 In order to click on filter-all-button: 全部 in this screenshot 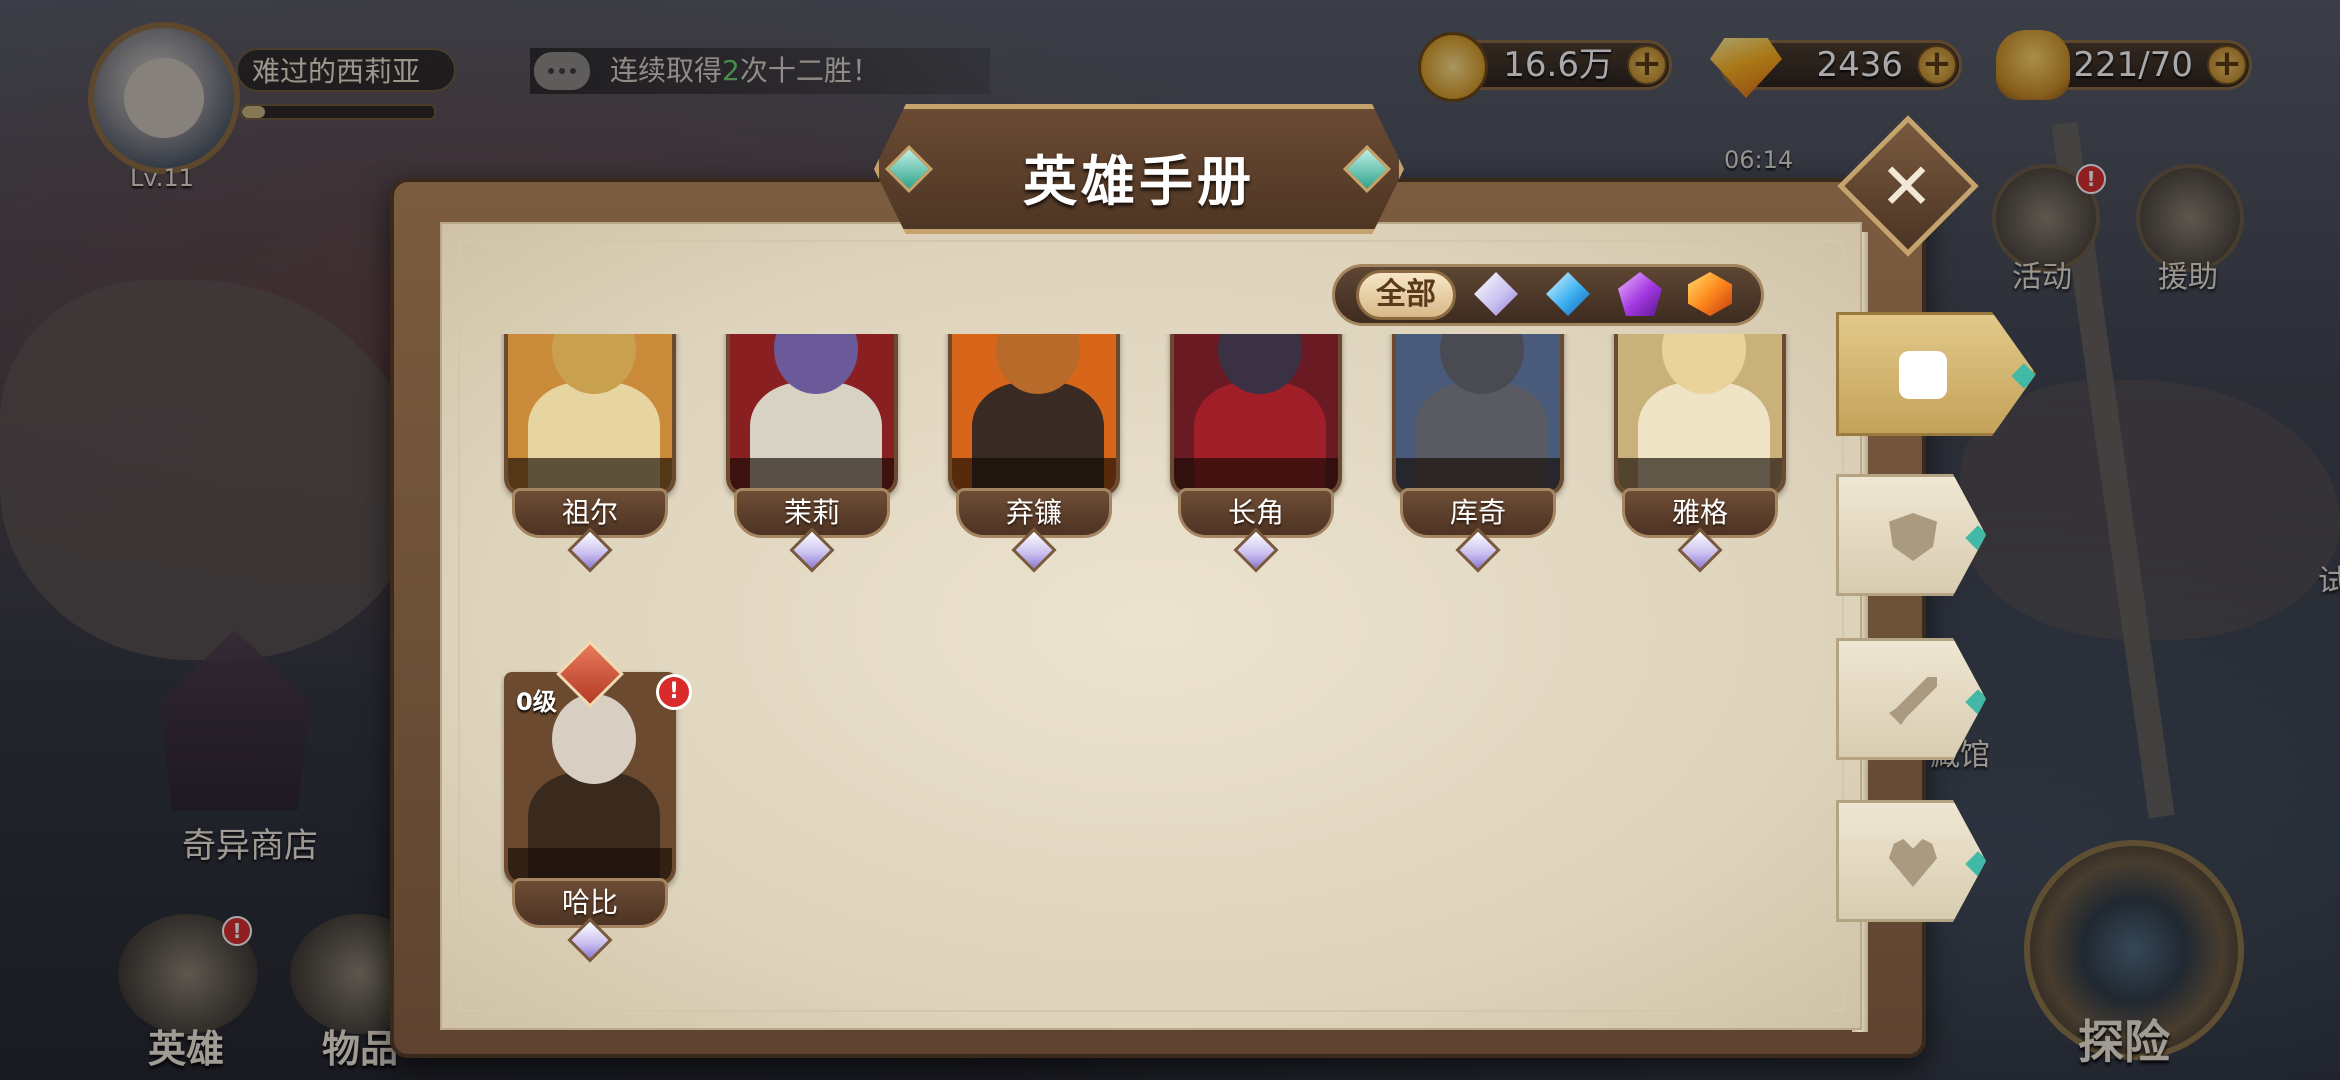, I will do `click(1406, 295)`.